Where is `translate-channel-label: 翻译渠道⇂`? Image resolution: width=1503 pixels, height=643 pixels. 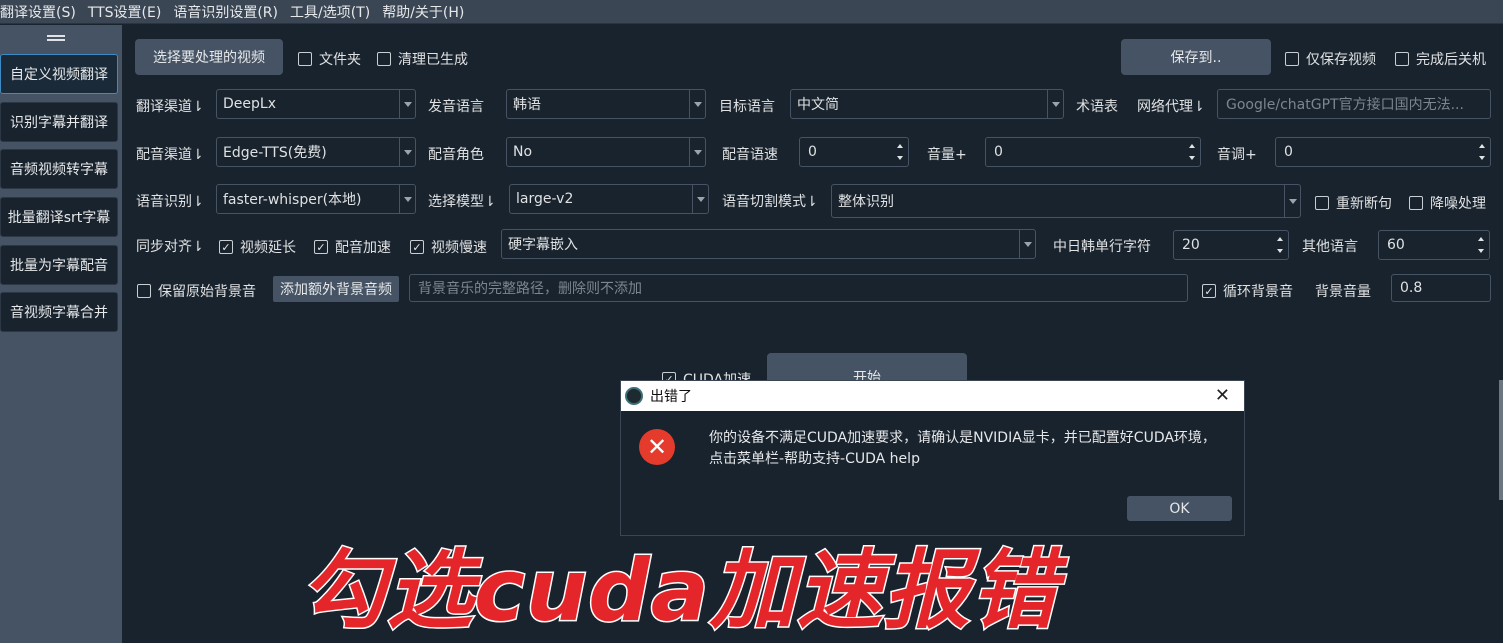
translate-channel-label: 翻译渠道⇂ is located at coordinates (170, 107).